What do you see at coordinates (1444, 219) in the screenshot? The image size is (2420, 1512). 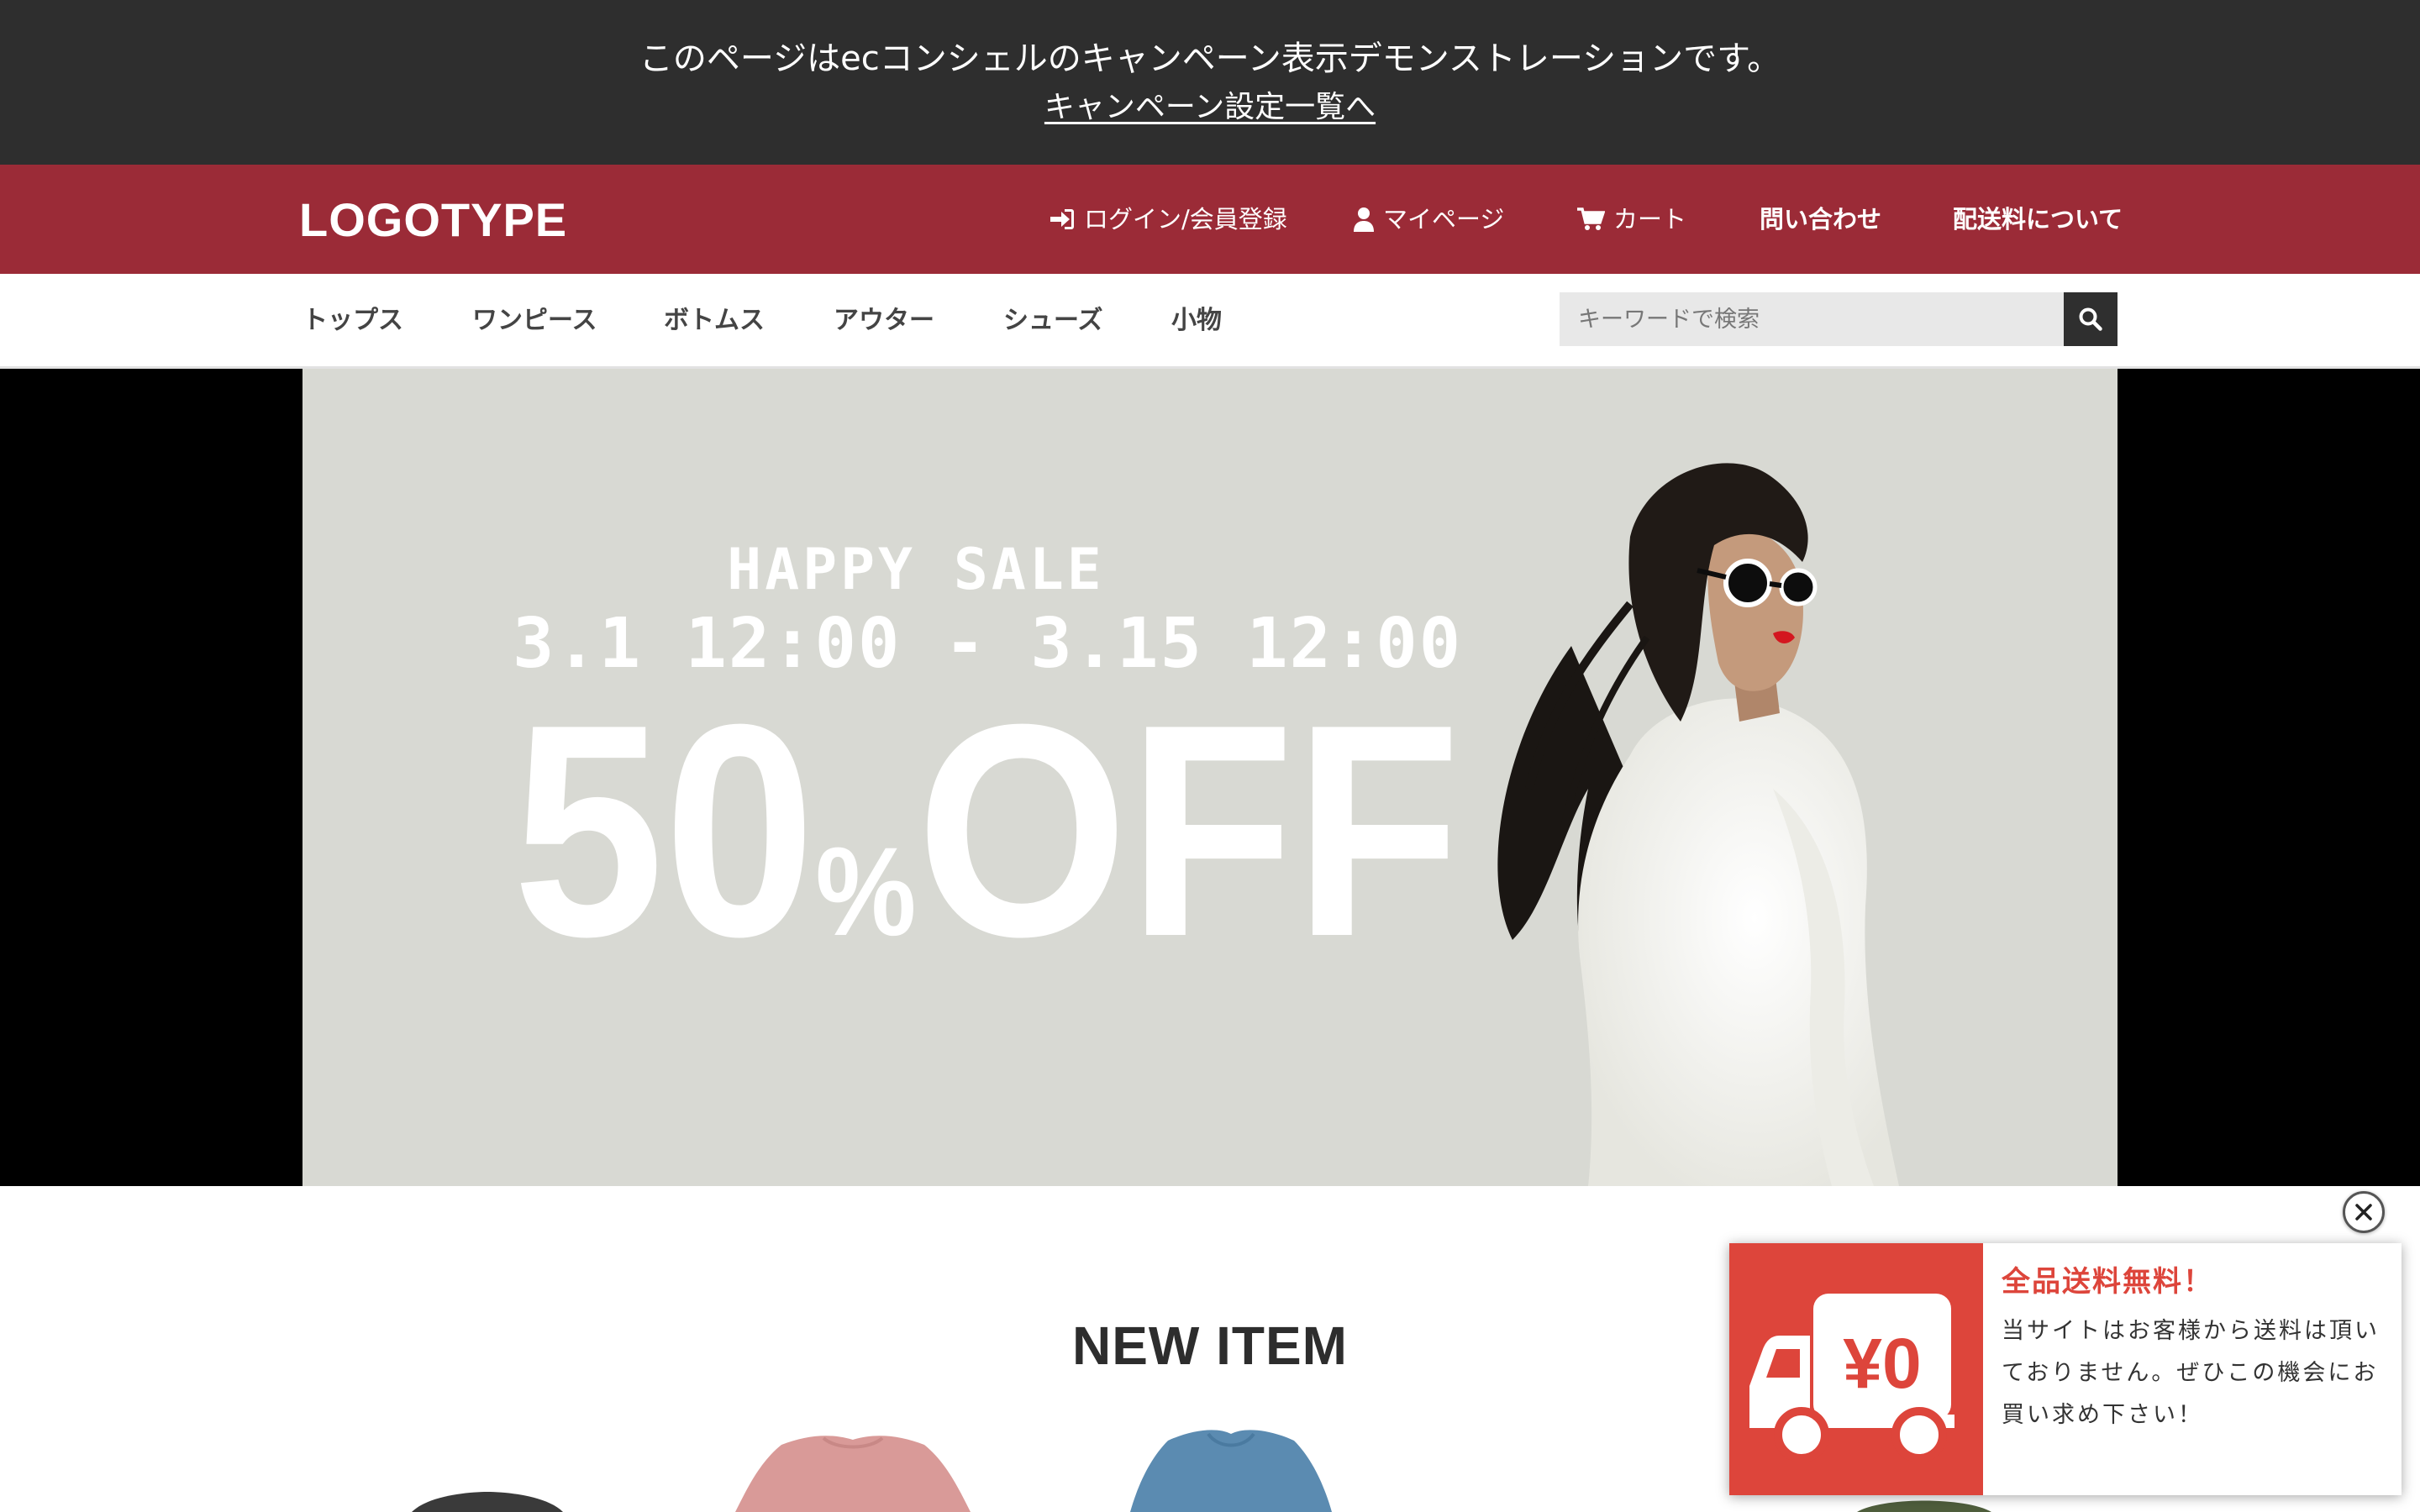 I see `mypage-label: マイページ` at bounding box center [1444, 219].